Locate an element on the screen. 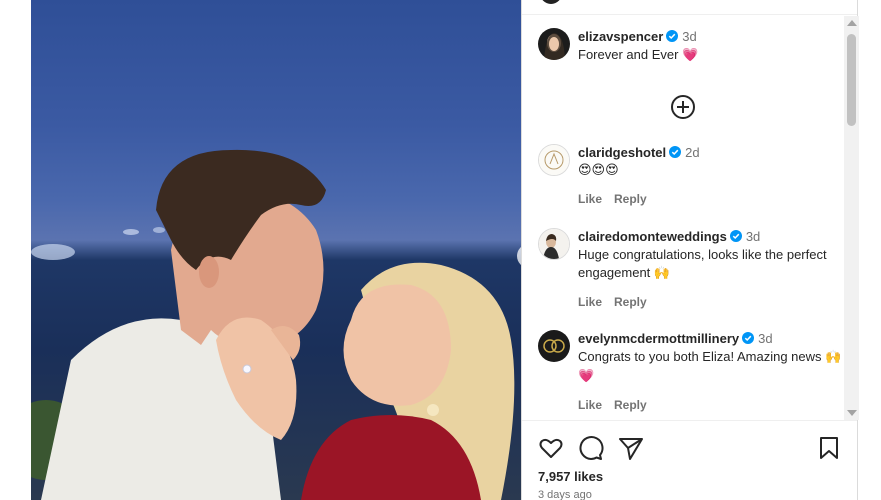 The height and width of the screenshot is (500, 881). heart-icon is located at coordinates (551, 448).